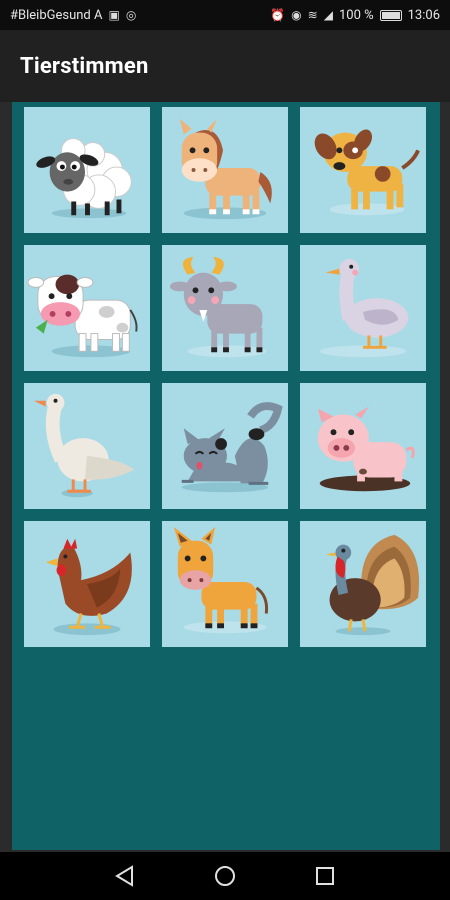 The height and width of the screenshot is (900, 450). I want to click on animal-tile-goose, so click(87, 446).